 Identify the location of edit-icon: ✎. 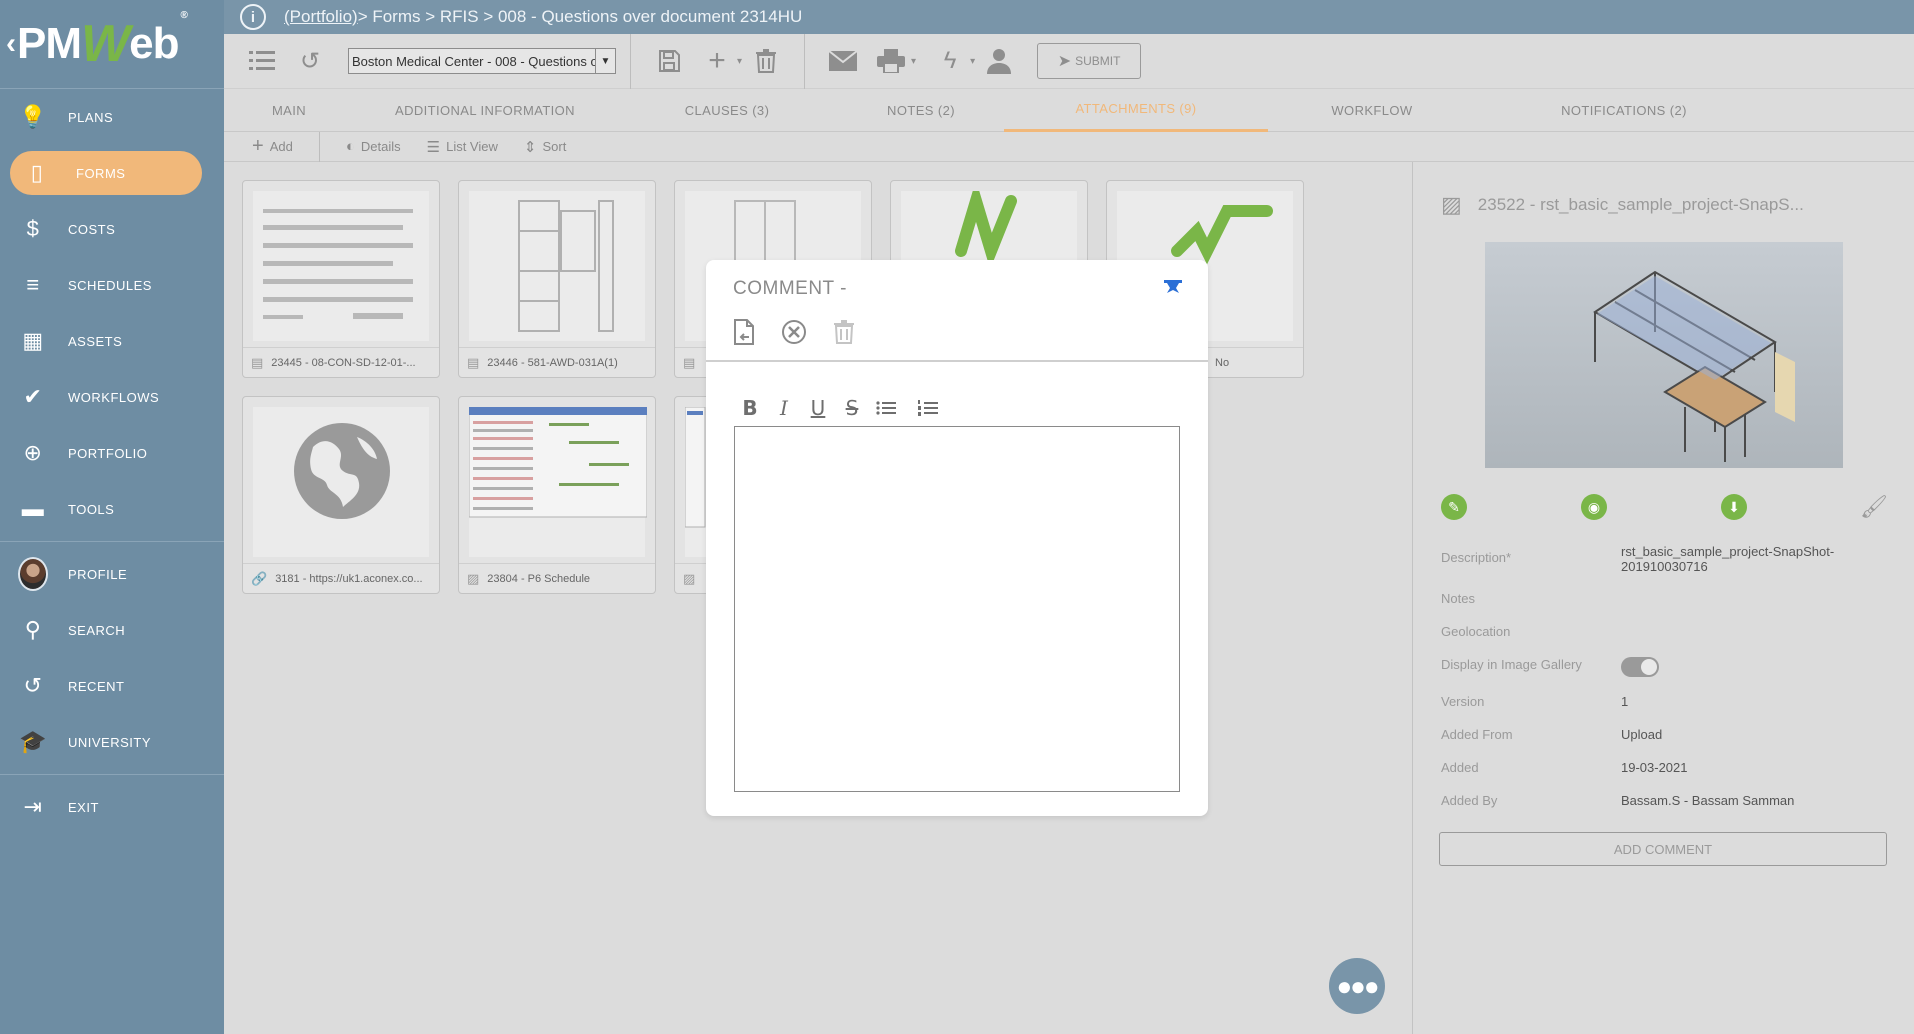
(1454, 507).